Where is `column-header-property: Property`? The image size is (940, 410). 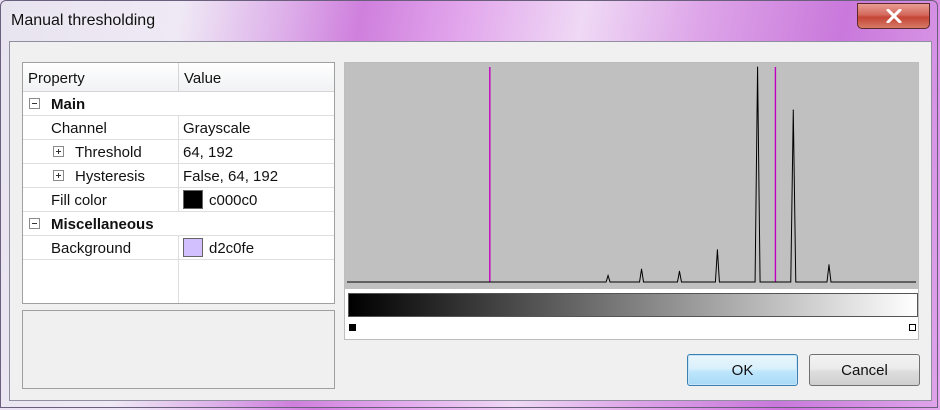
column-header-property: Property is located at coordinates (56, 78).